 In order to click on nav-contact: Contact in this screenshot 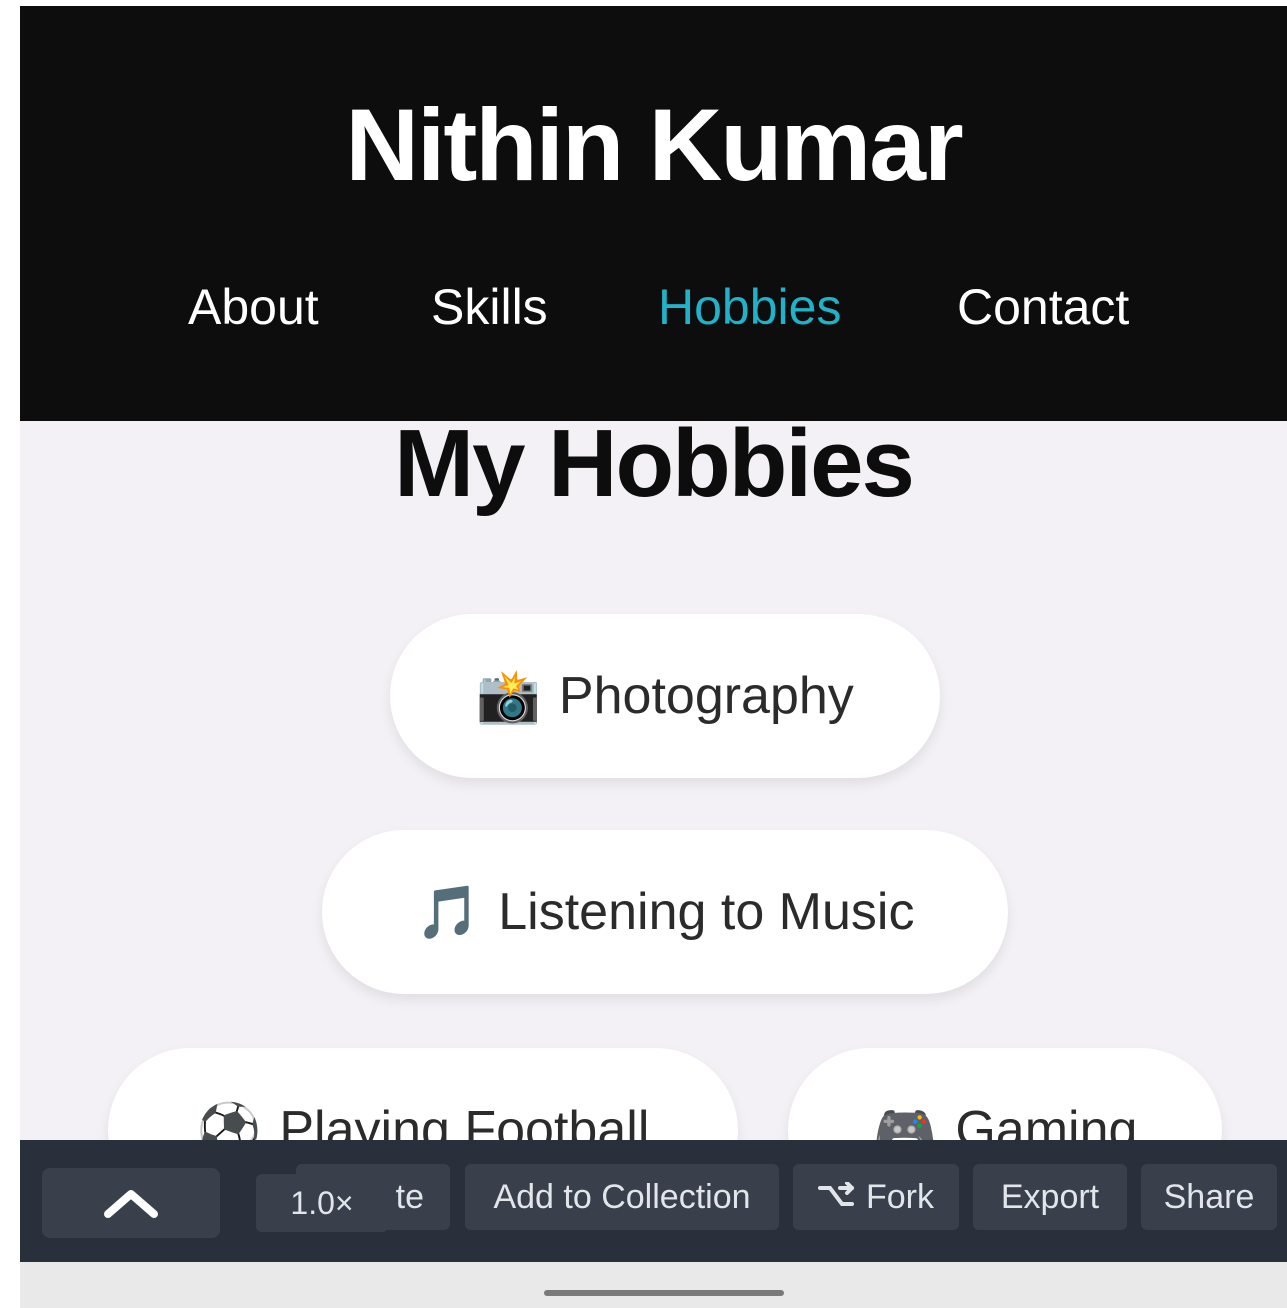, I will do `click(1043, 307)`.